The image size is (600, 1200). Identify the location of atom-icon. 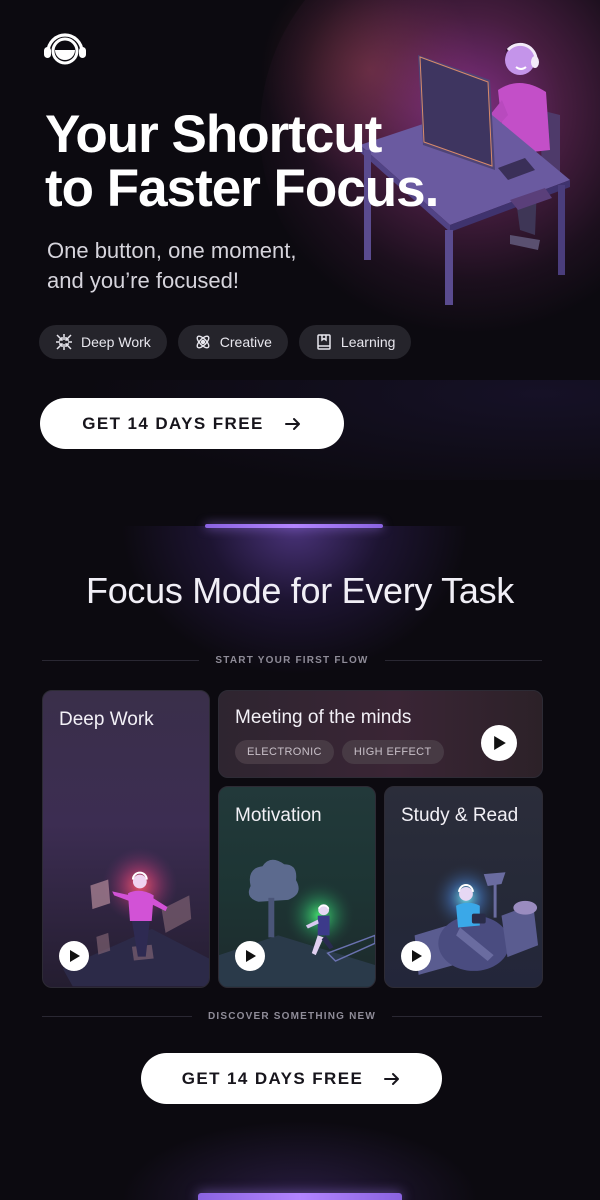
(203, 342).